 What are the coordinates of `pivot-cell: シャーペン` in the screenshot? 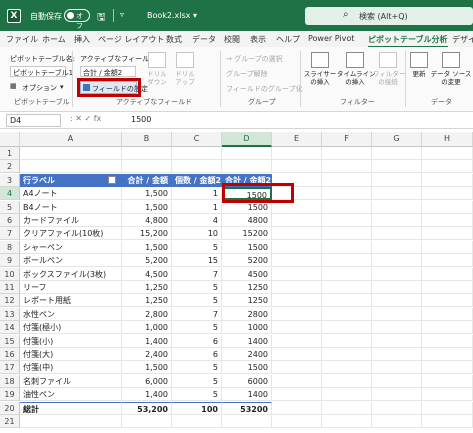 It's located at (71, 247).